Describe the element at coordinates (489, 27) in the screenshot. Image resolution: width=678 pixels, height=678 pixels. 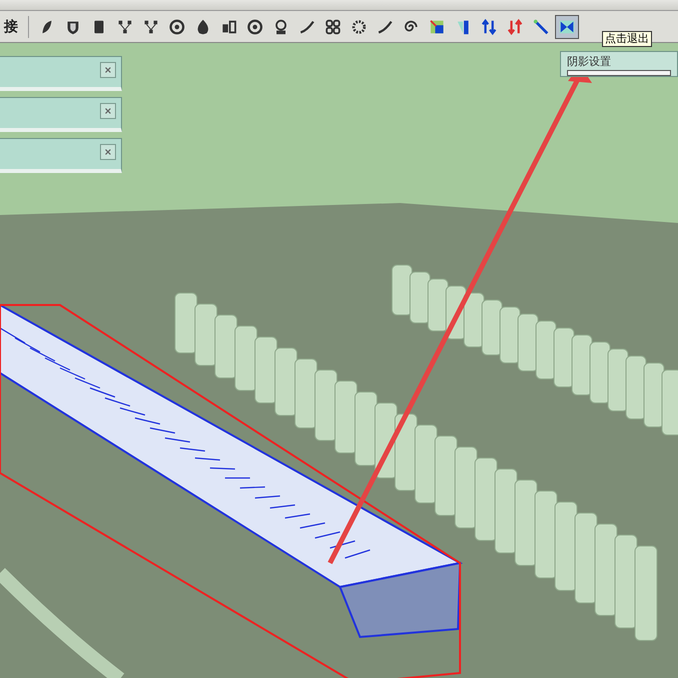
I see `updown-icon` at that location.